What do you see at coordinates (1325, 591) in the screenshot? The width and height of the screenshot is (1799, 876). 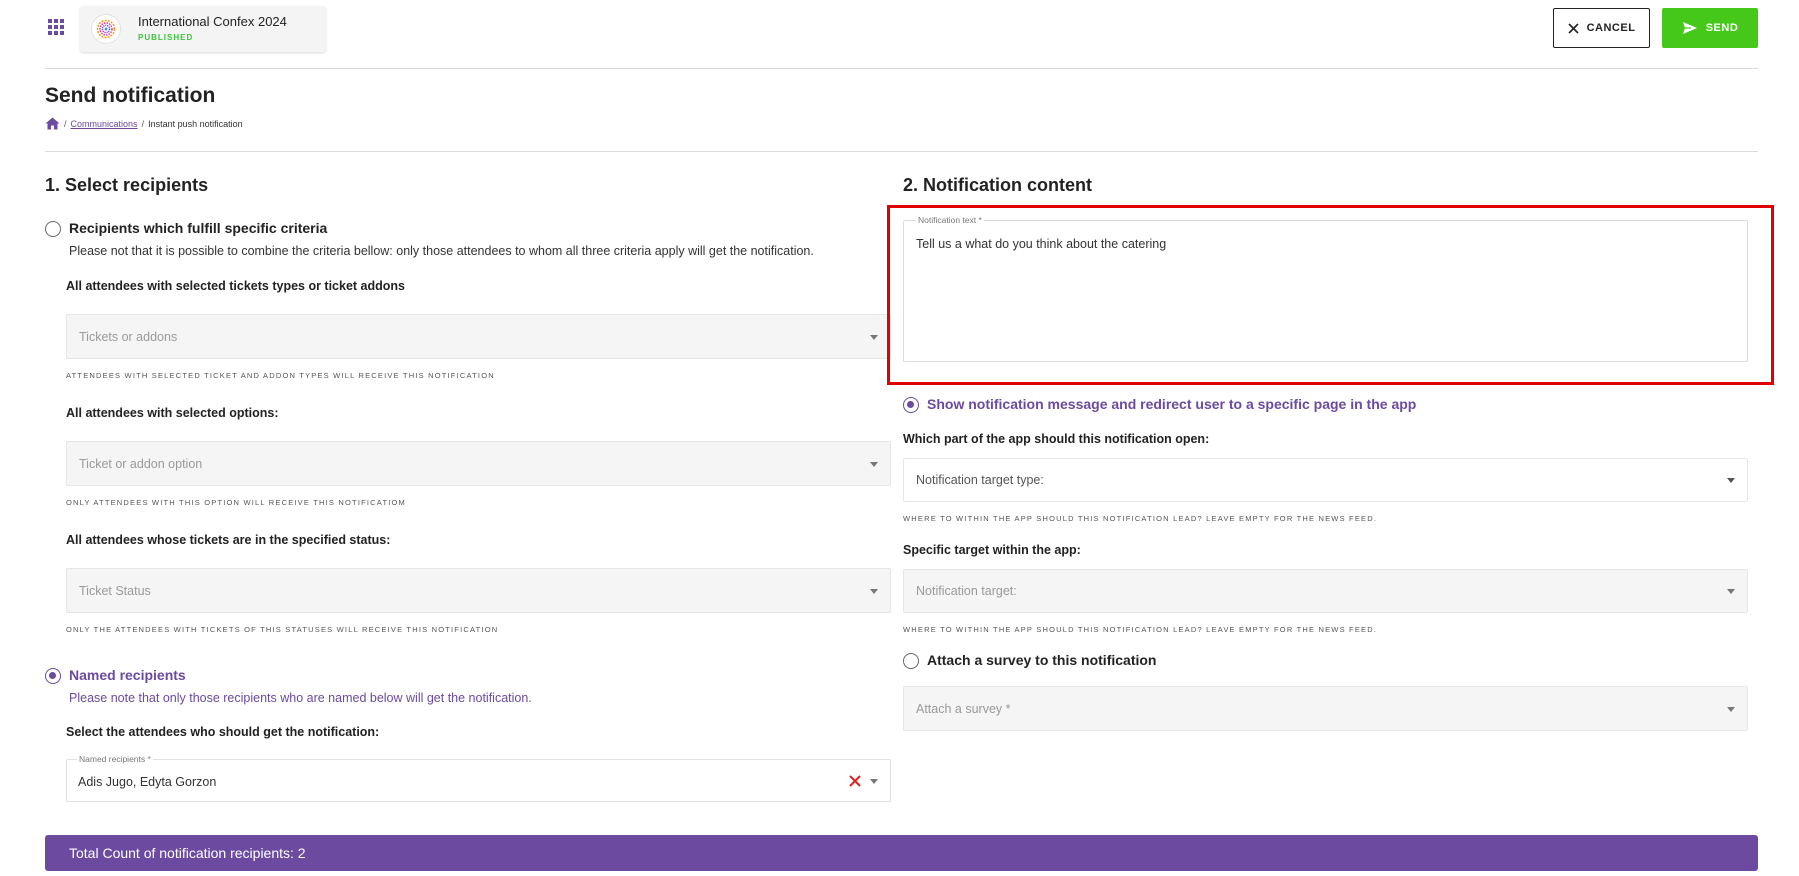 I see `target-select: Notification target:` at bounding box center [1325, 591].